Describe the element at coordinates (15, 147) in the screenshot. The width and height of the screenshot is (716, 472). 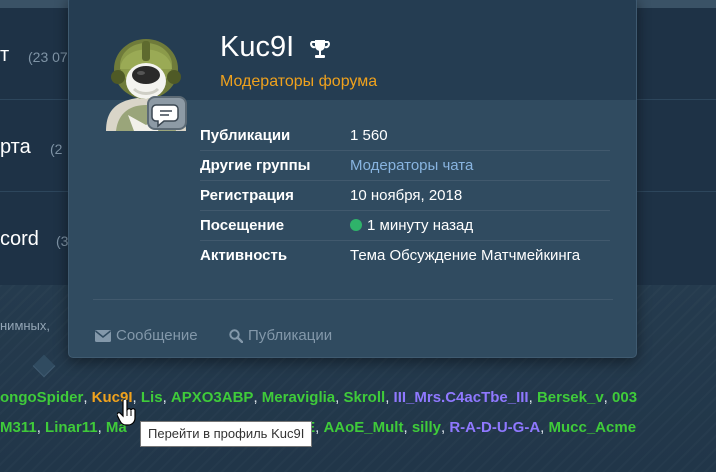
I see `forum-name: рта` at that location.